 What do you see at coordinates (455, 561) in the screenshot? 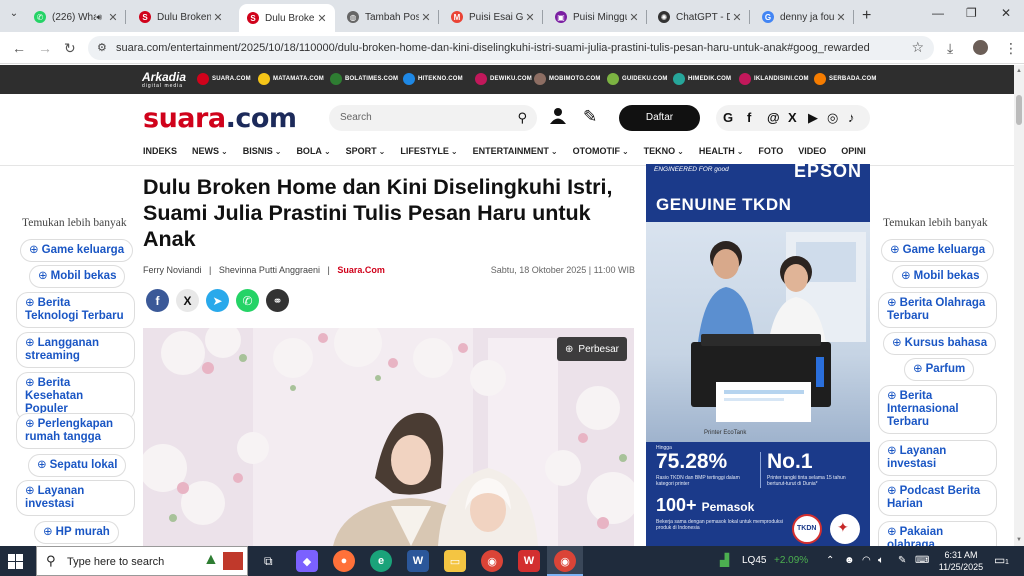
I see `file-explorer-icon: ▭` at bounding box center [455, 561].